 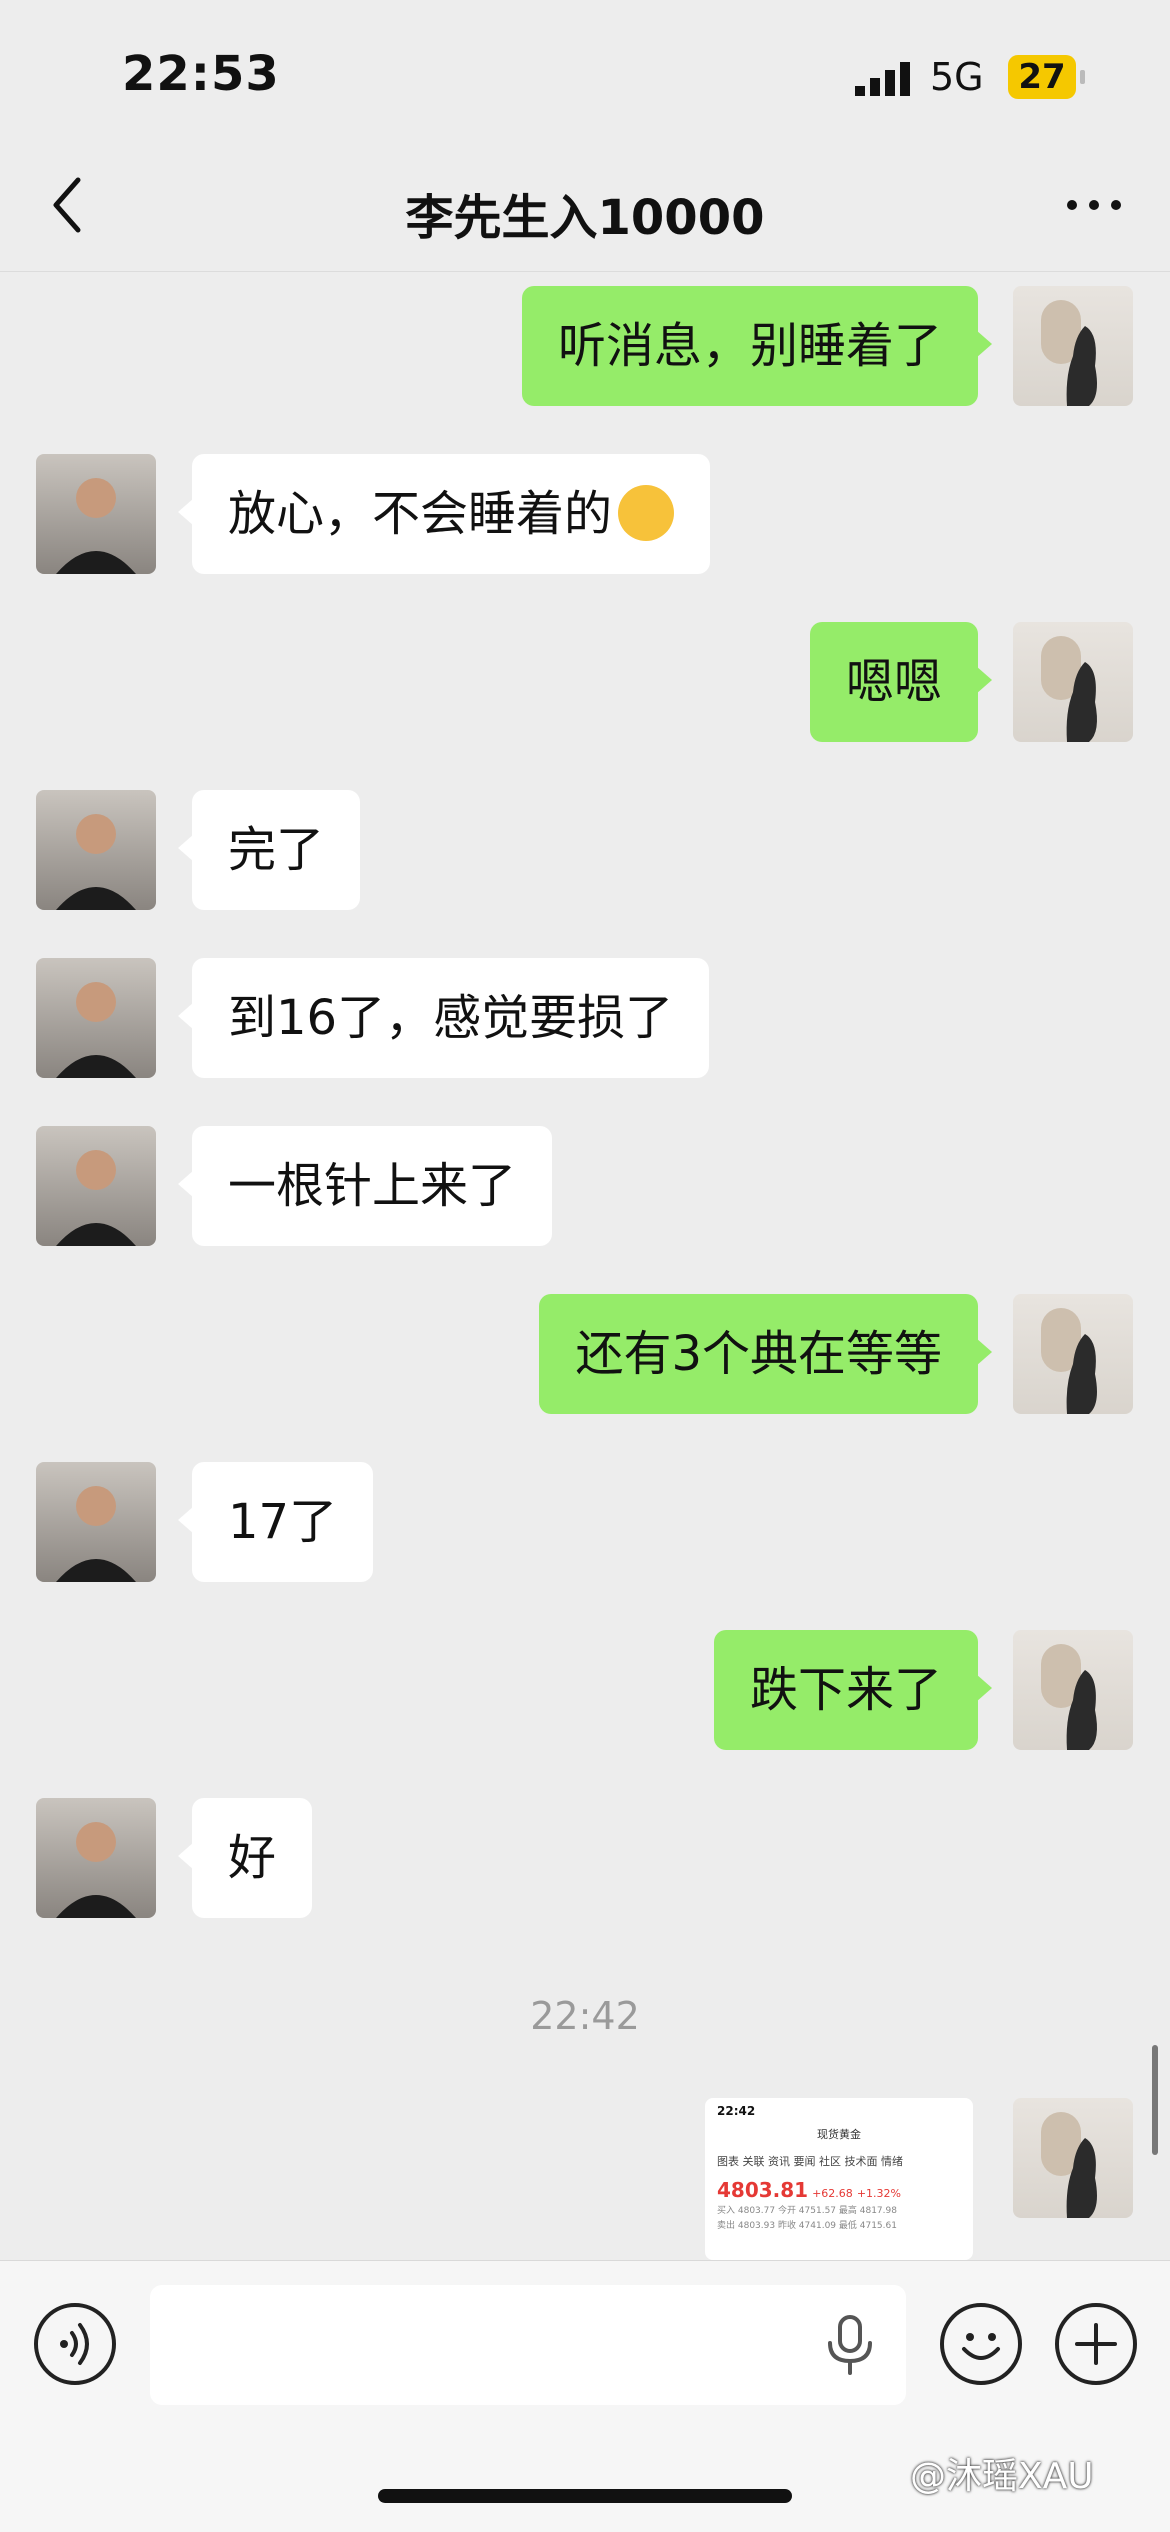 What do you see at coordinates (585, 1692) in the screenshot?
I see `message-row: 跌下来了` at bounding box center [585, 1692].